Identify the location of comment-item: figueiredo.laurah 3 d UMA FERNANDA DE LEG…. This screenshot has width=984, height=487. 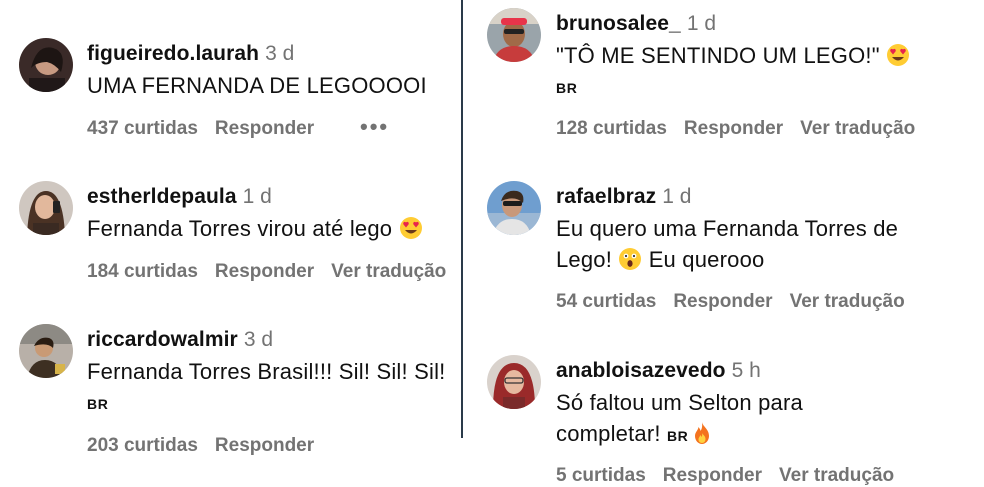
(239, 93).